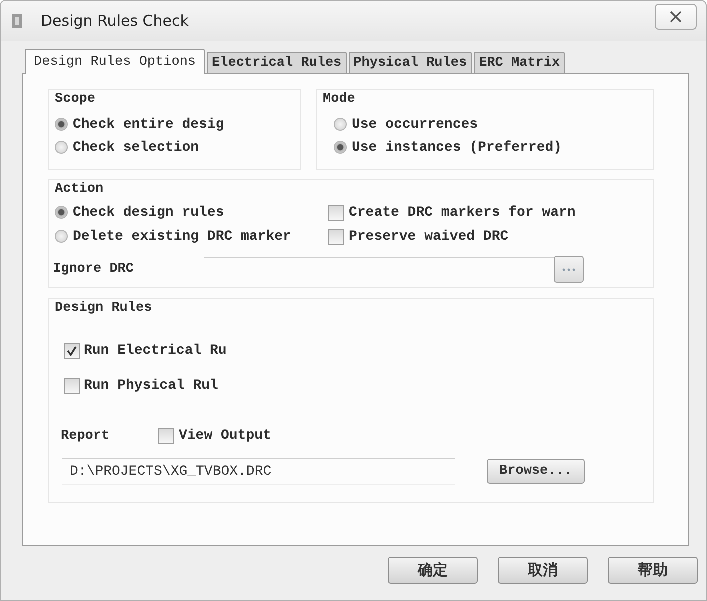 The image size is (707, 601). What do you see at coordinates (151, 386) in the screenshot?
I see `checkbox-label: Run Physical Rul` at bounding box center [151, 386].